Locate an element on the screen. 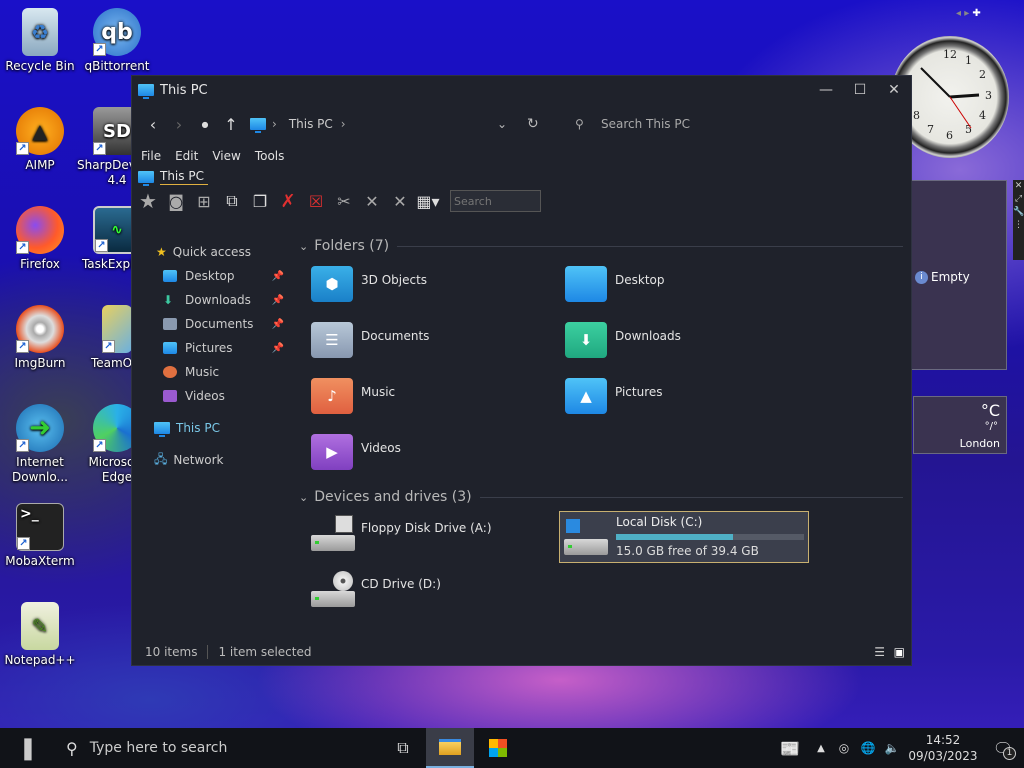 This screenshot has width=1024, height=768. back-arrow-icon: ‹ is located at coordinates (153, 124).